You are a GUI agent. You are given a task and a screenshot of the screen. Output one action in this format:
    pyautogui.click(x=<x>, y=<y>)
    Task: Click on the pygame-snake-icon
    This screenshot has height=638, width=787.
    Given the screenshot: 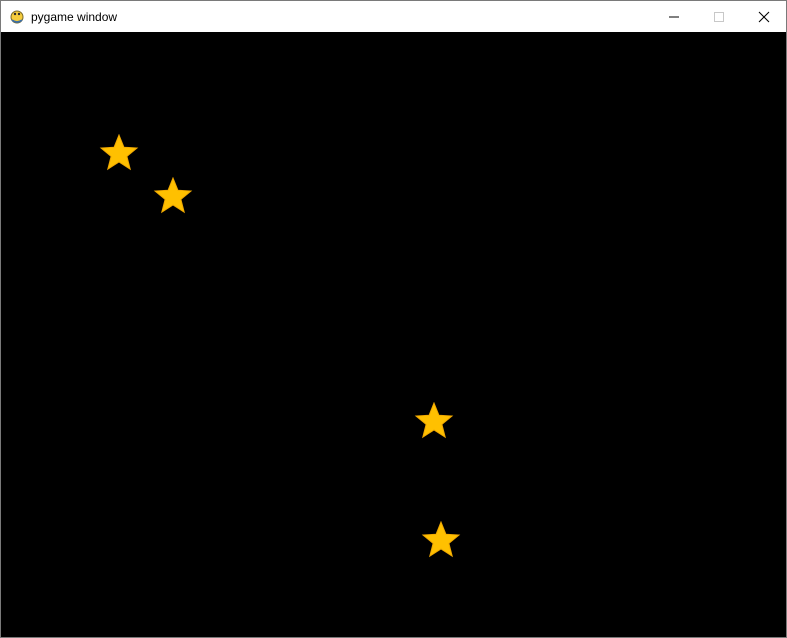 What is the action you would take?
    pyautogui.click(x=17, y=16)
    